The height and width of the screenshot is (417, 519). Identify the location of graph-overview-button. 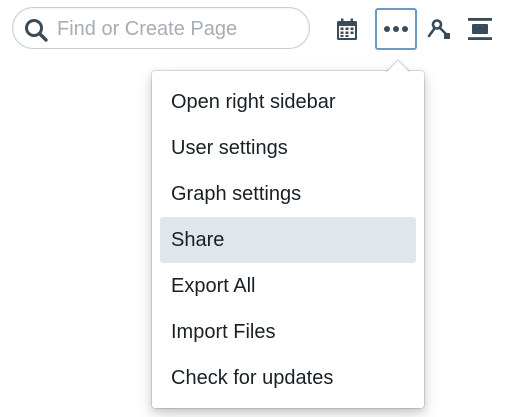
(439, 29).